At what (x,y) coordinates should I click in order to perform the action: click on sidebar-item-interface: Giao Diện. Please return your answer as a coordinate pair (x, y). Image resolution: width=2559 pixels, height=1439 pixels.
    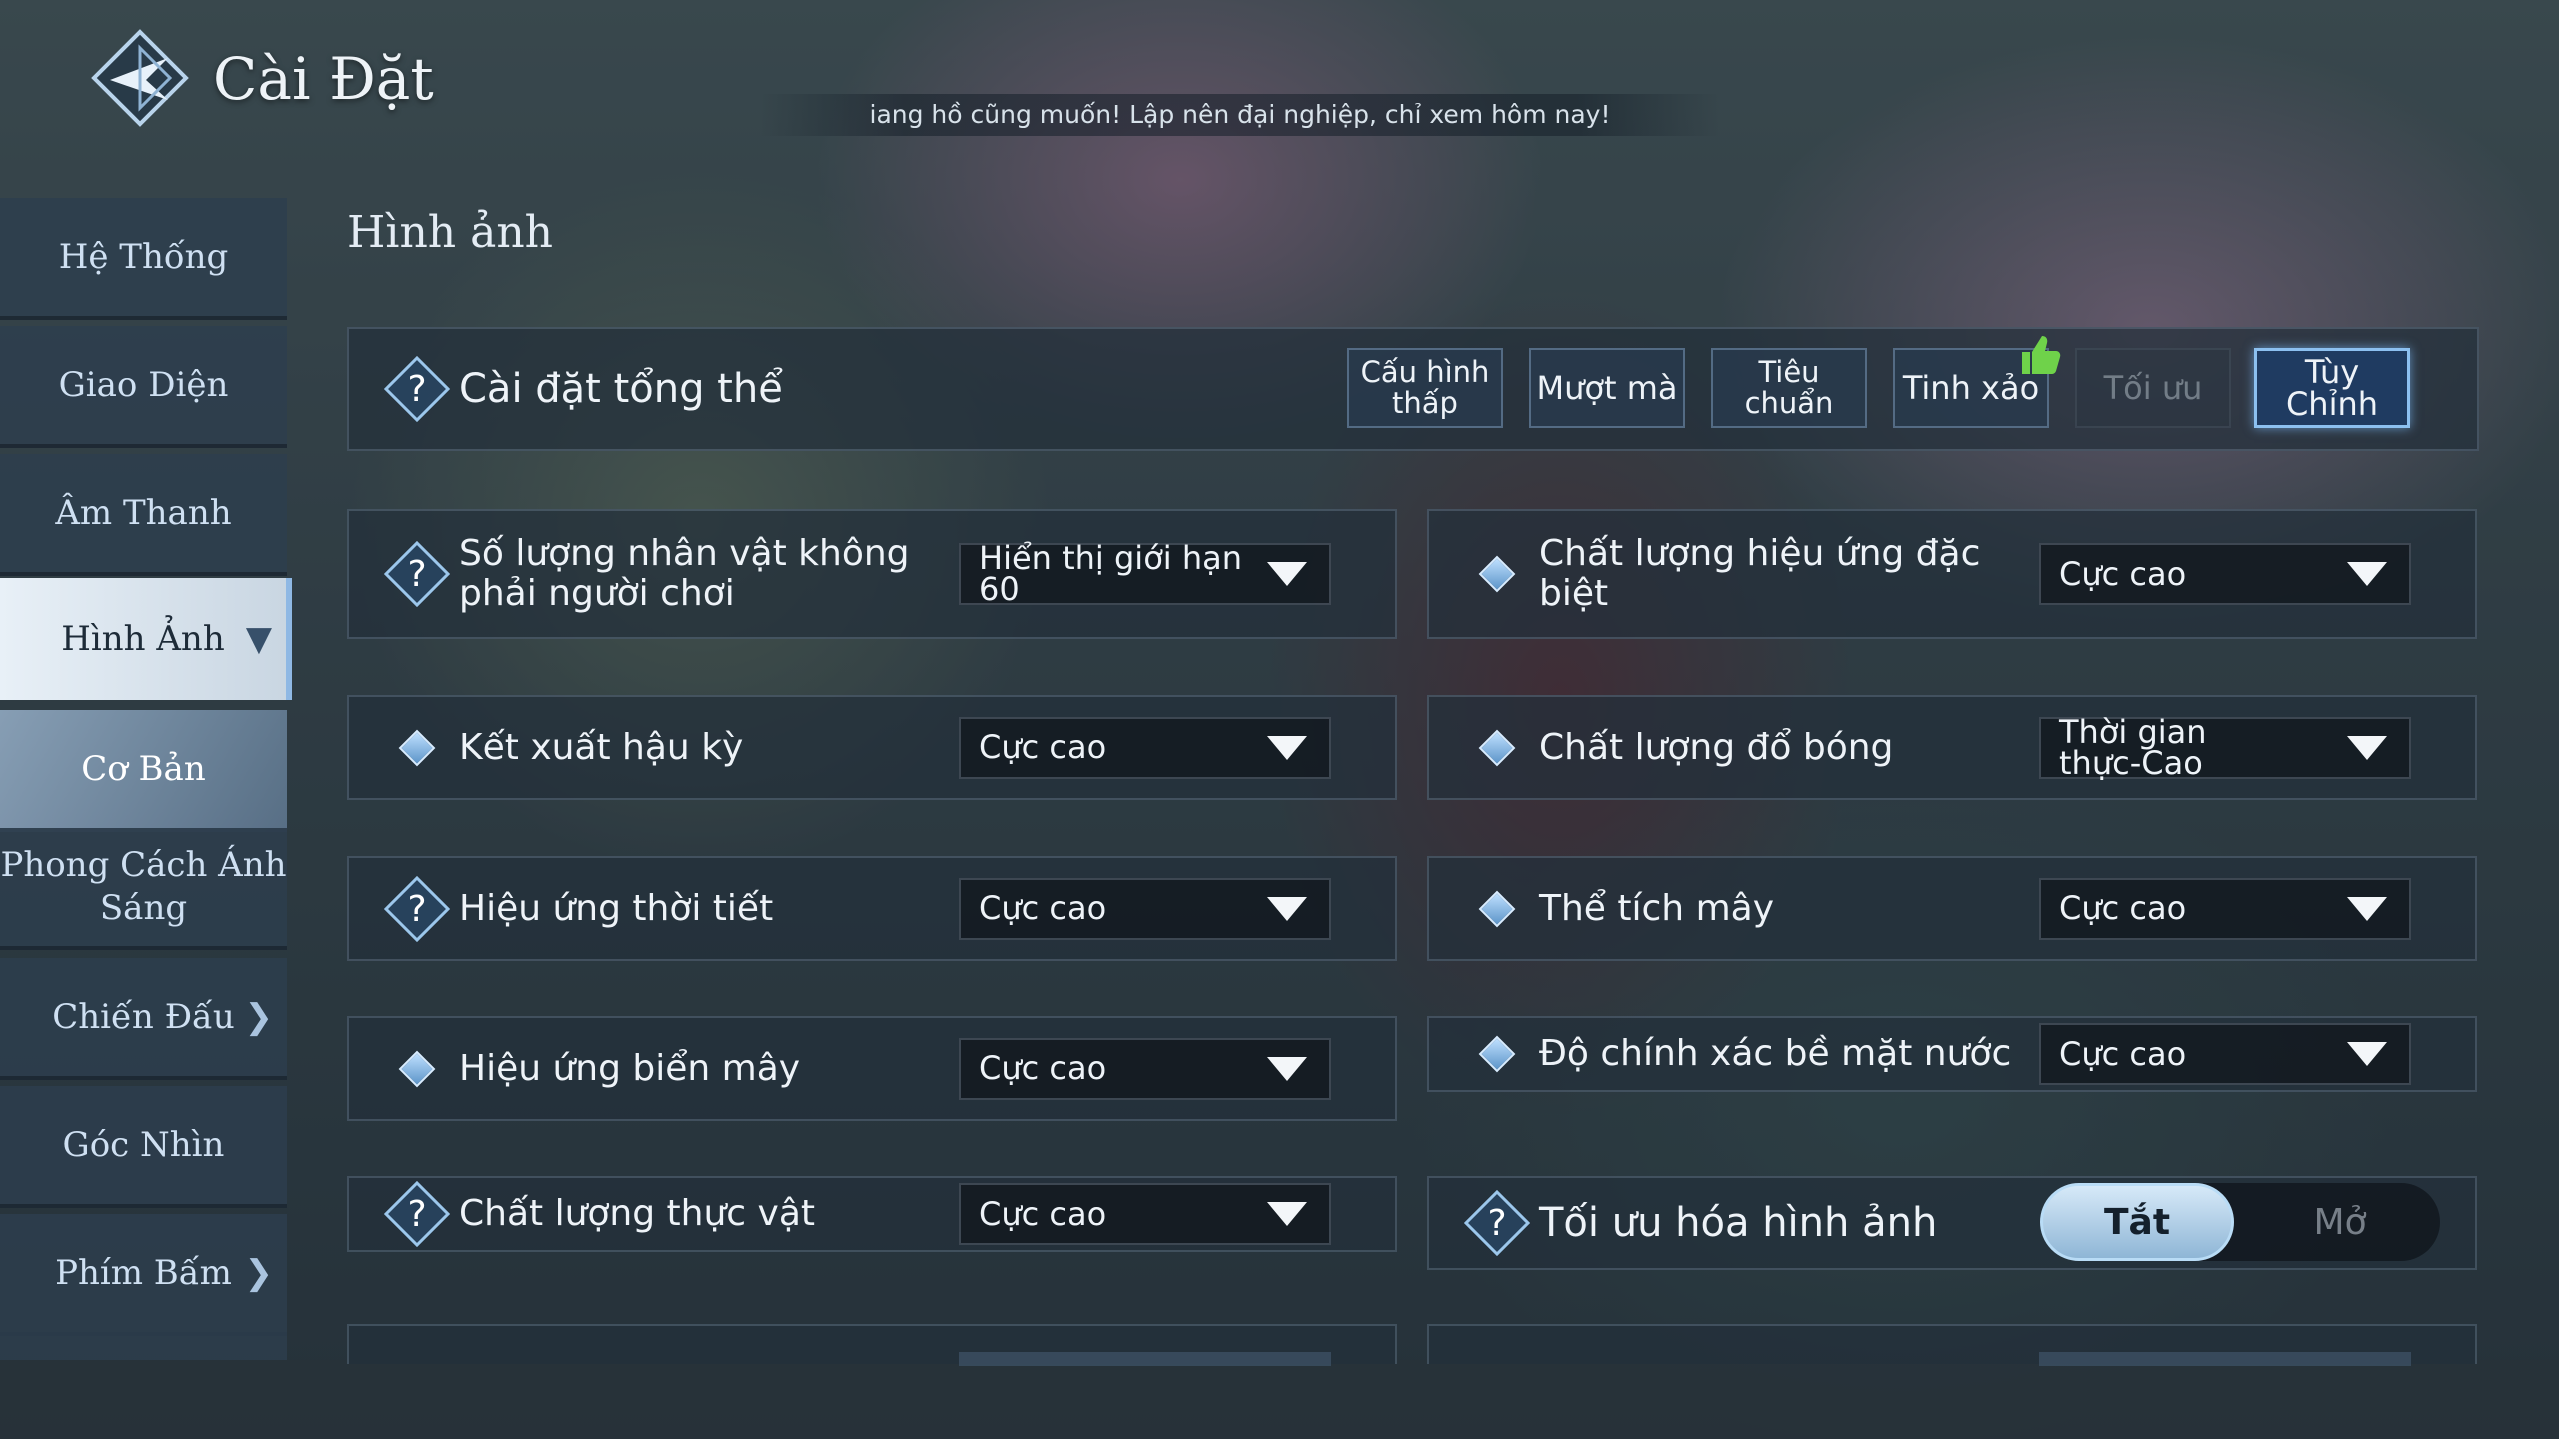
    Looking at the image, I should click on (143, 387).